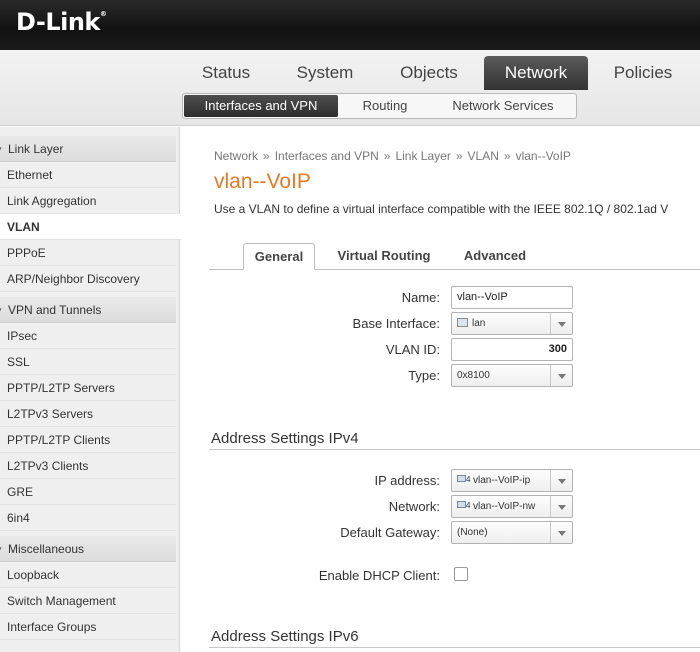  What do you see at coordinates (512, 323) in the screenshot?
I see `base-interface-select: lan` at bounding box center [512, 323].